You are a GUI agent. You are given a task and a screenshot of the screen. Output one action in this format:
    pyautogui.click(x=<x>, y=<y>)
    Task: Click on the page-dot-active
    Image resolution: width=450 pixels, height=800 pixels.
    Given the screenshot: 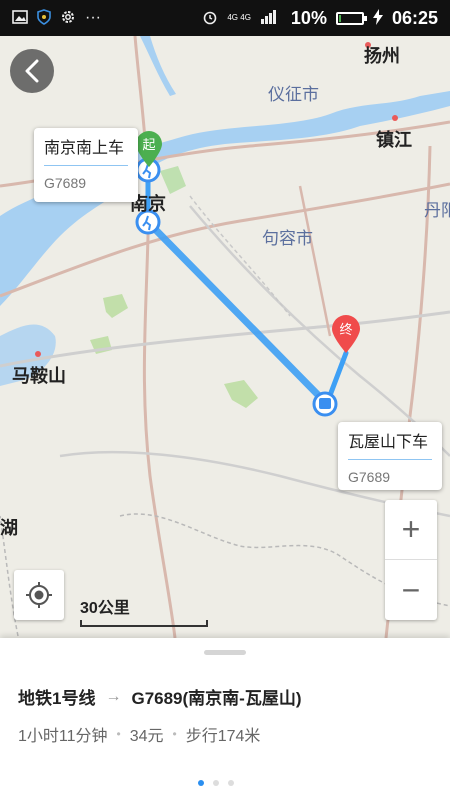 What is the action you would take?
    pyautogui.click(x=201, y=783)
    